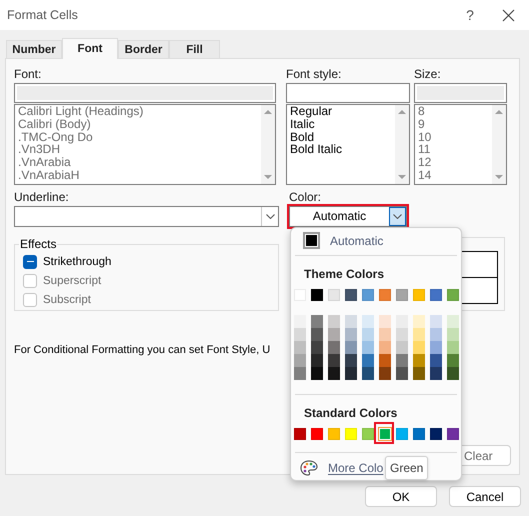  What do you see at coordinates (67, 300) in the screenshot?
I see `checkbox-label: Subscript` at bounding box center [67, 300].